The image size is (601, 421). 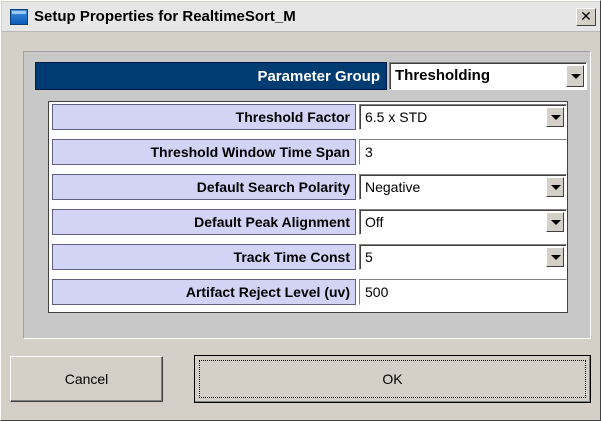 I want to click on param-value: 6.5 x STD, so click(x=396, y=117).